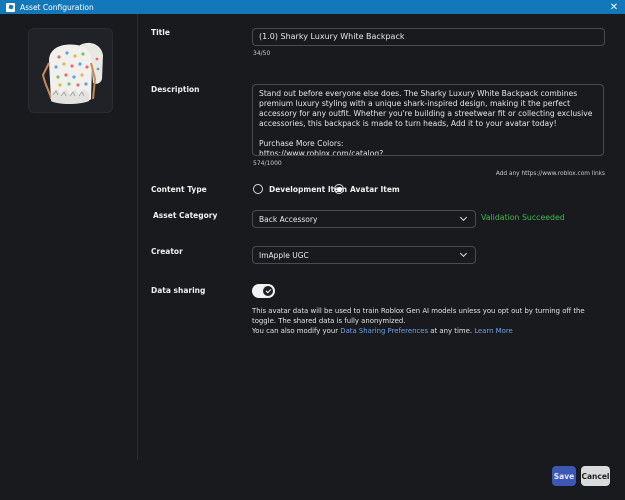 This screenshot has height=500, width=625. I want to click on cancel-button: Cancel, so click(595, 476).